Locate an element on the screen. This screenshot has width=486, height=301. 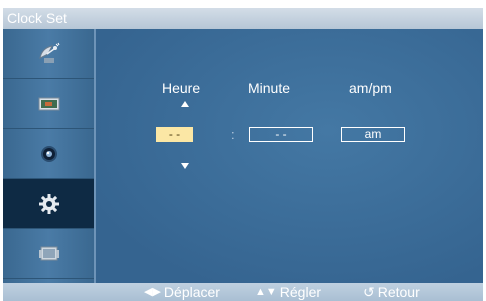
hint-return-label: Retour is located at coordinates (398, 292).